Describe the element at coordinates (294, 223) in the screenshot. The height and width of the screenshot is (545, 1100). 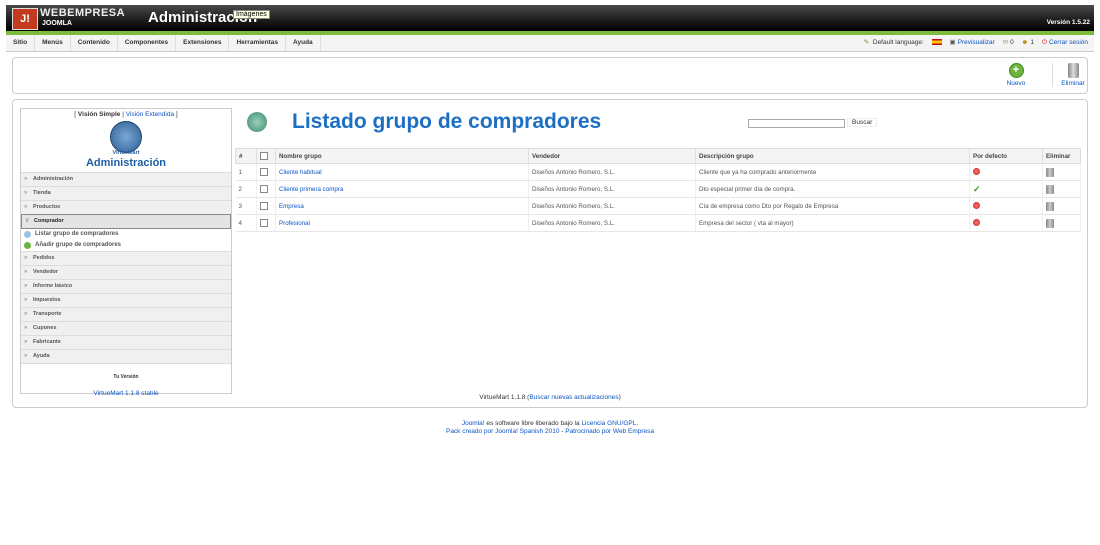
I see `group-name-link: Profesional` at that location.